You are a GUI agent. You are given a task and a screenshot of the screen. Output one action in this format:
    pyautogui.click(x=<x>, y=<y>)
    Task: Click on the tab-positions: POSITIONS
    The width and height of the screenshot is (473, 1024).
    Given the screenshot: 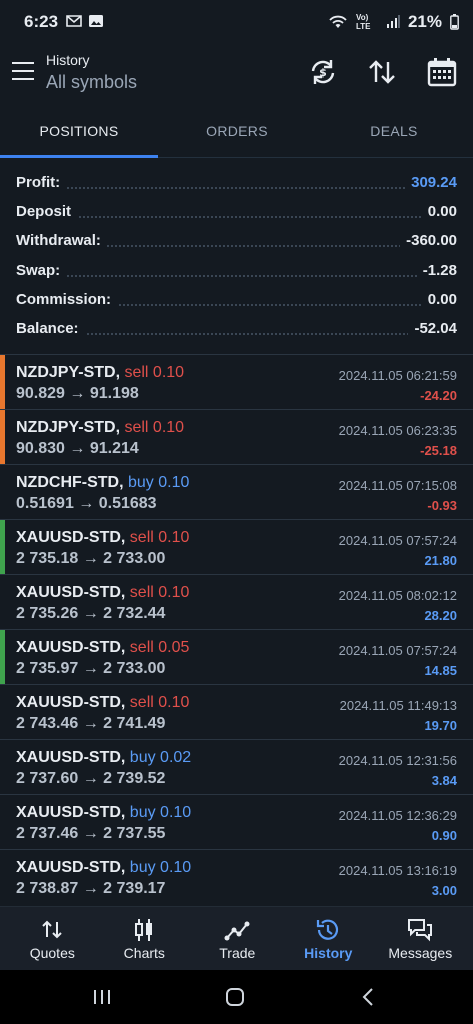 What is the action you would take?
    pyautogui.click(x=79, y=131)
    